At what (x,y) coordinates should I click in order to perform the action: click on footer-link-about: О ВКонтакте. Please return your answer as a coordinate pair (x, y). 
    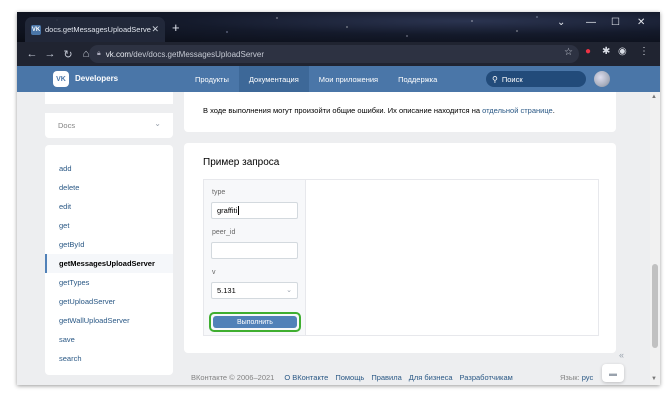
    Looking at the image, I should click on (306, 377).